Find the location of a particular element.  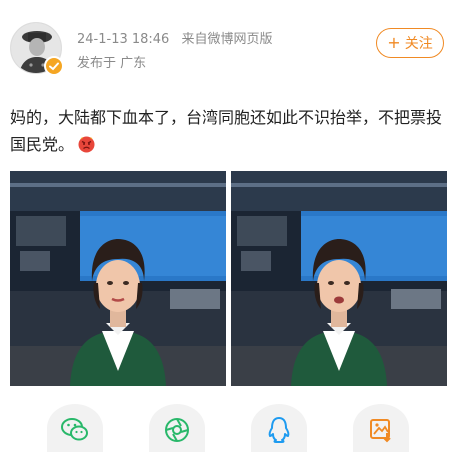

wechat-share-button is located at coordinates (75, 428).